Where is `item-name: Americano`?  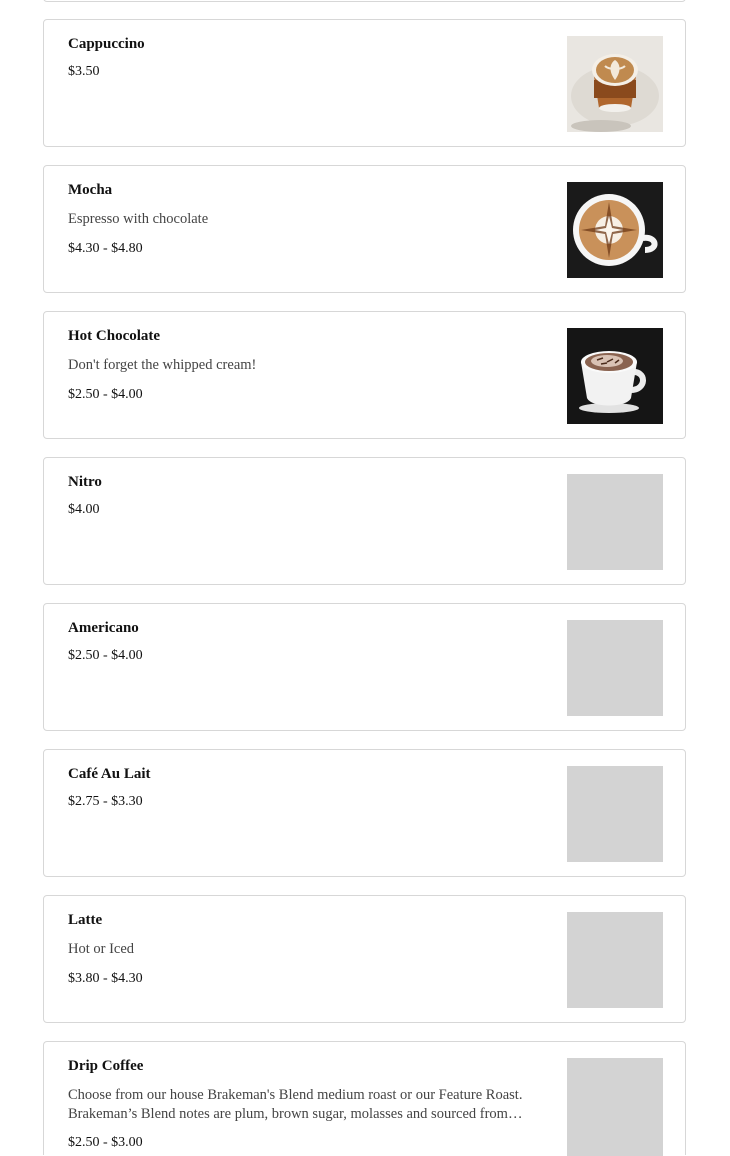 item-name: Americano is located at coordinates (103, 628).